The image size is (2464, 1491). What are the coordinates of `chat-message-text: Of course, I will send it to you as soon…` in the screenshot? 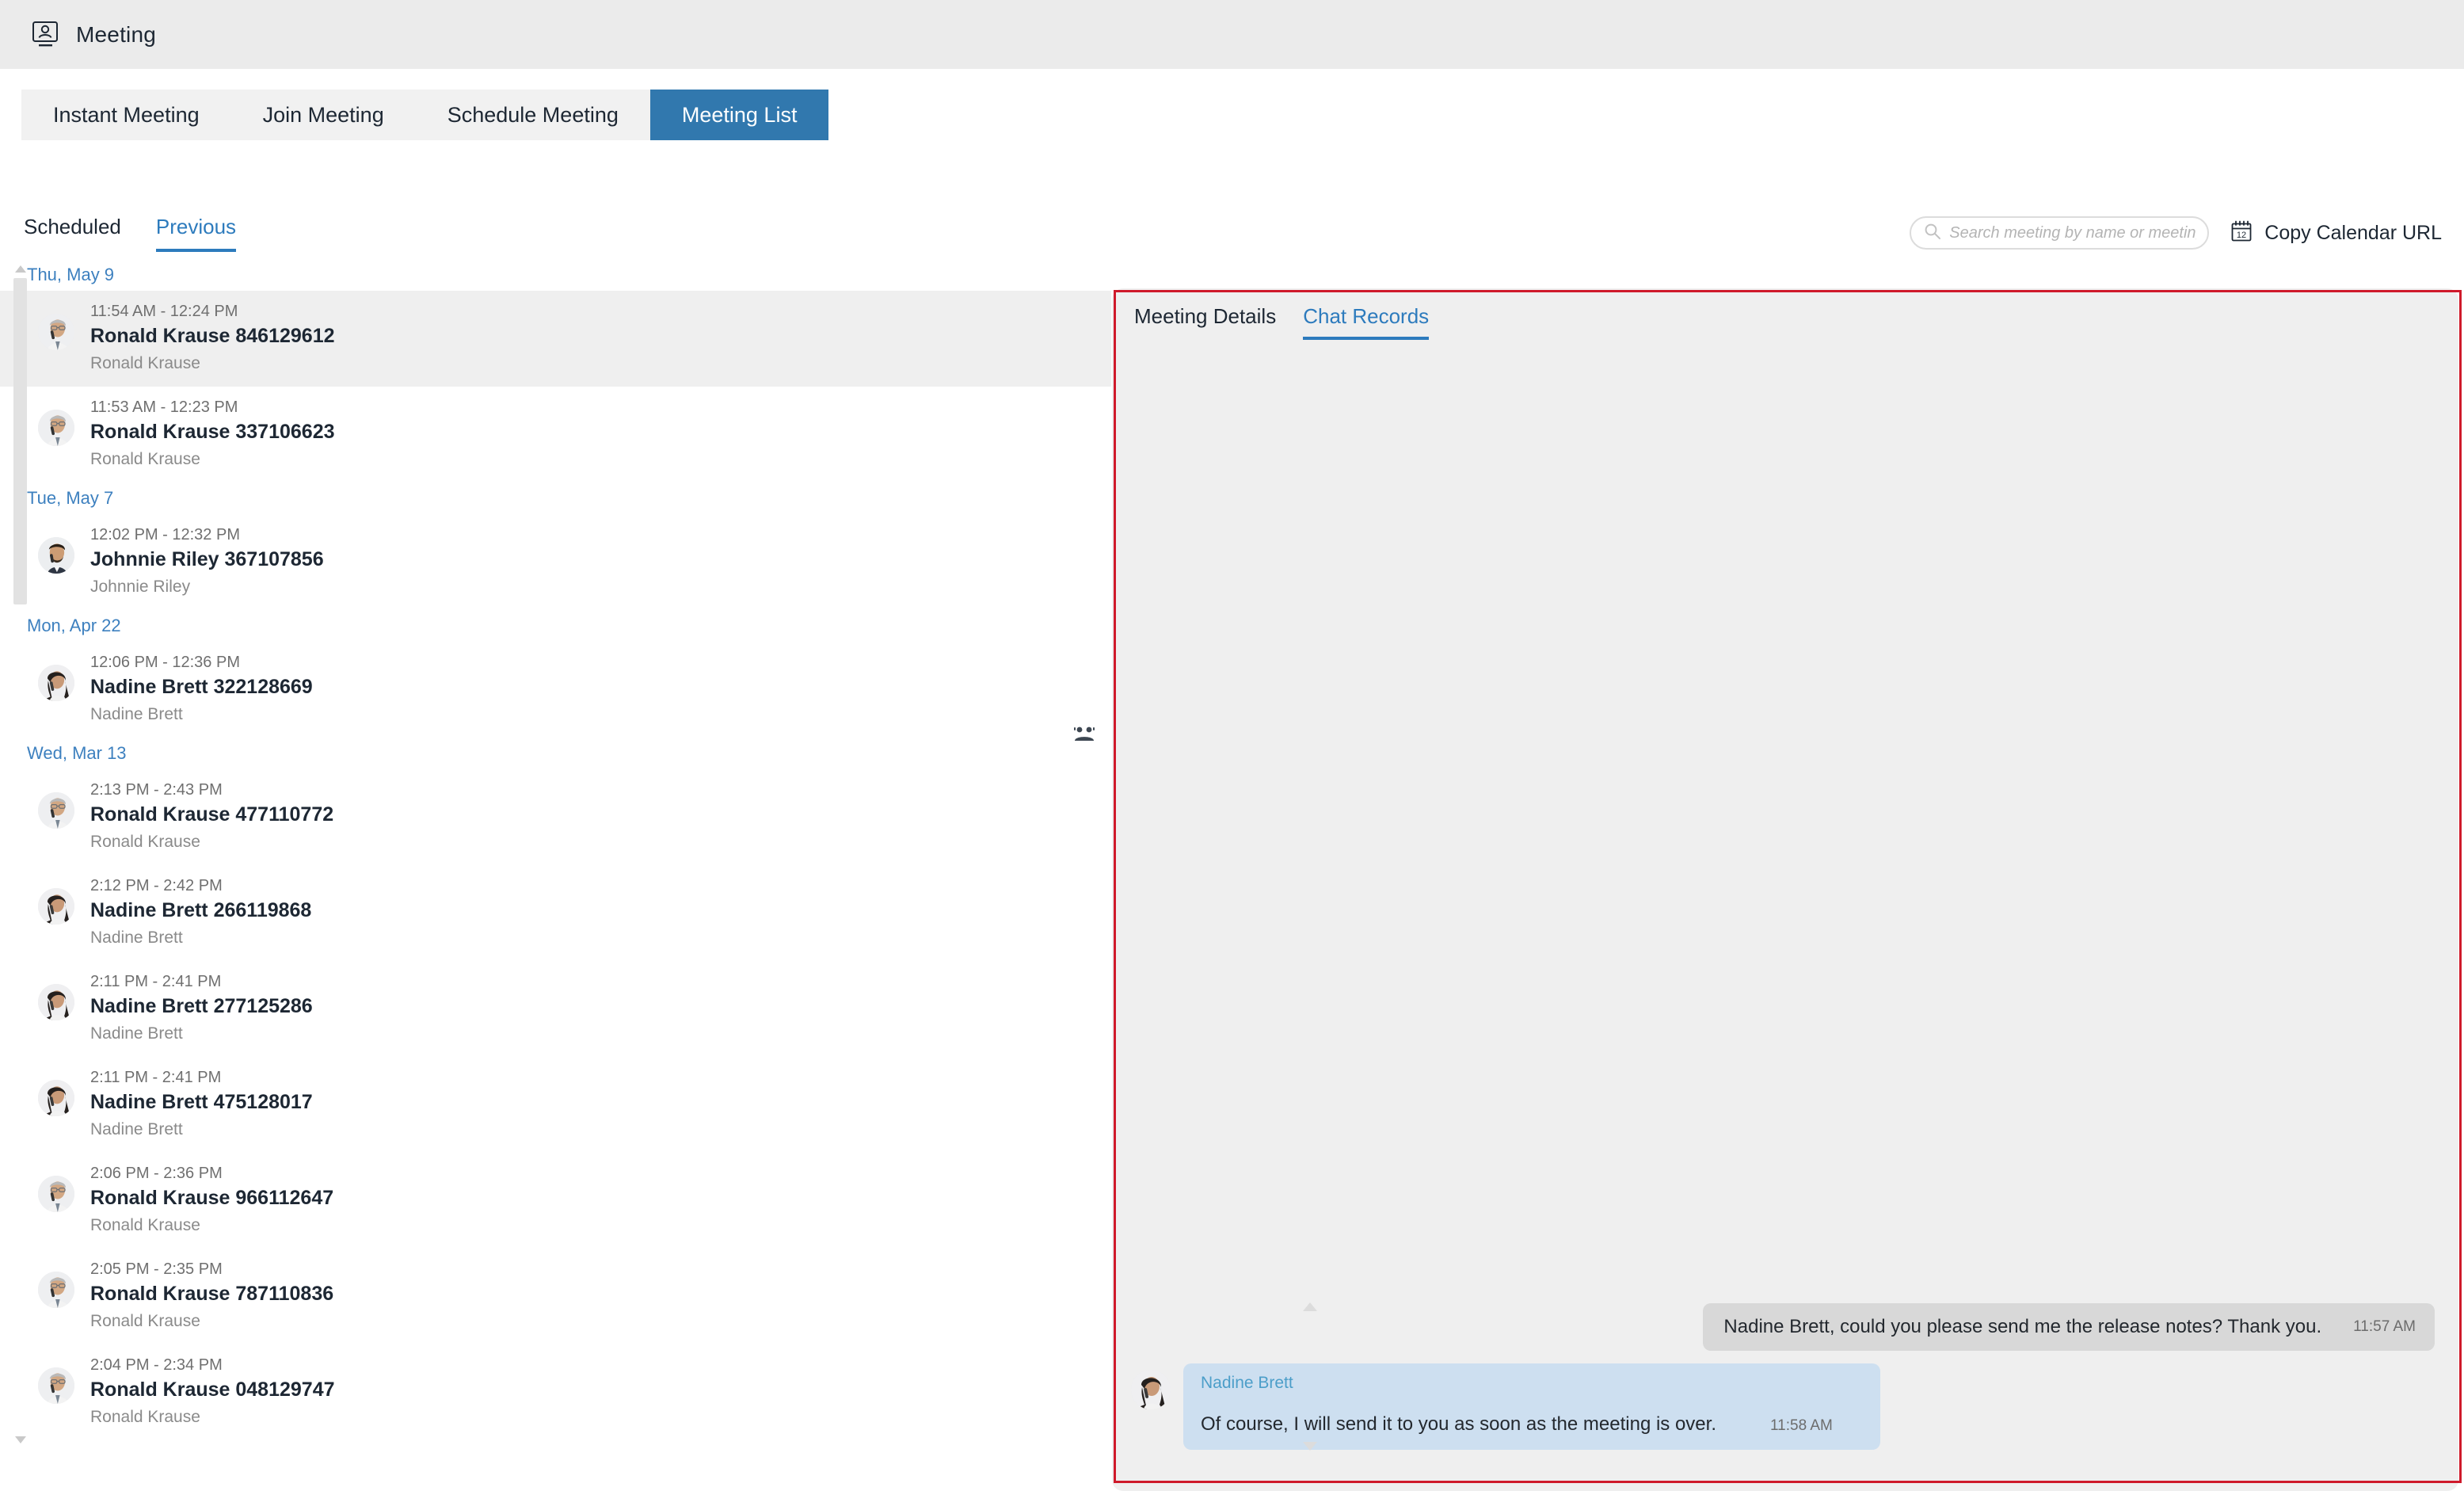 It's located at (1458, 1424).